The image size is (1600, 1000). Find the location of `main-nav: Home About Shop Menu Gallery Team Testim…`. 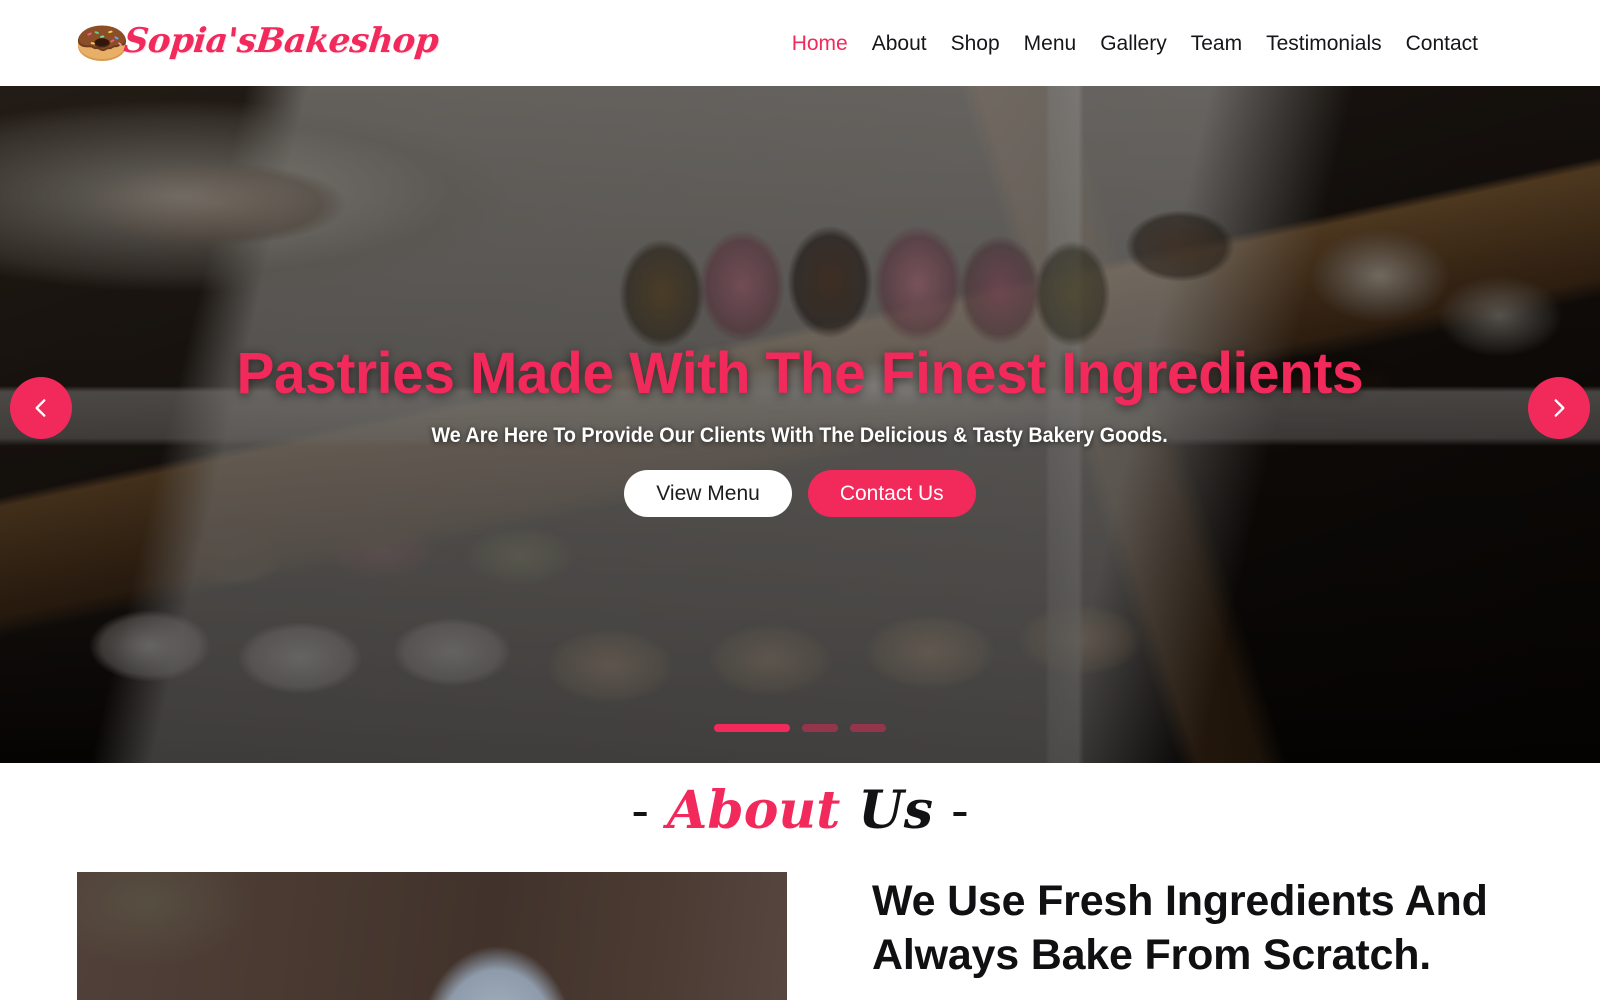

main-nav: Home About Shop Menu Gallery Team Testim… is located at coordinates (1135, 43).